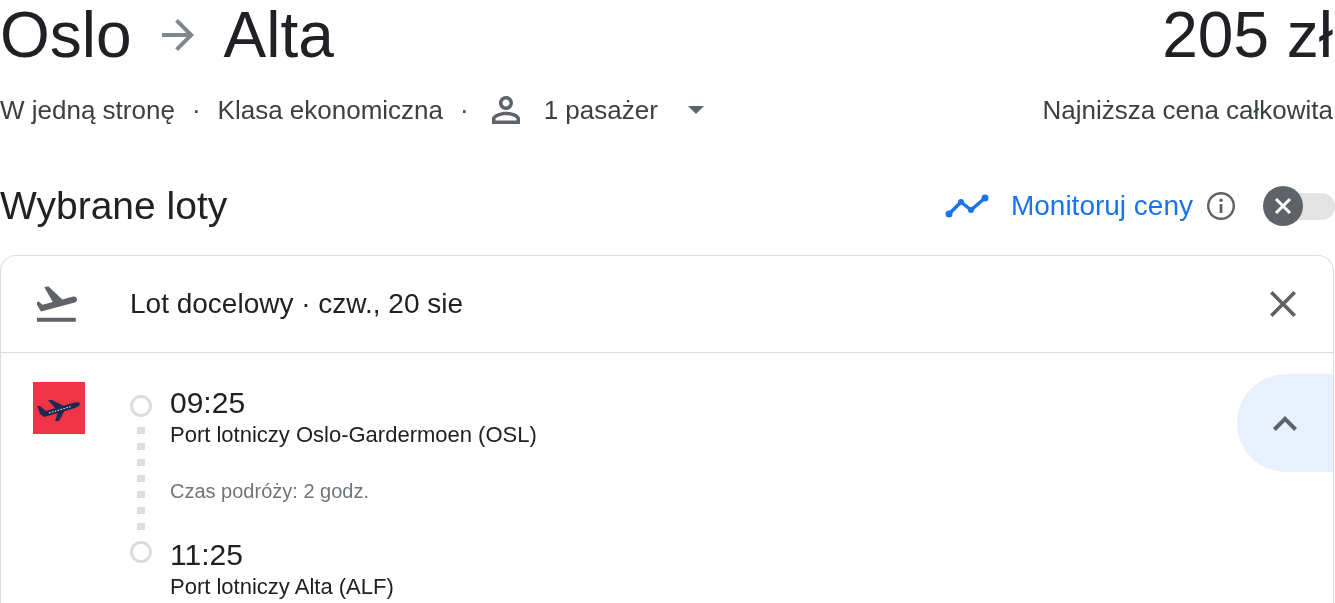  I want to click on caret-down-icon, so click(695, 110).